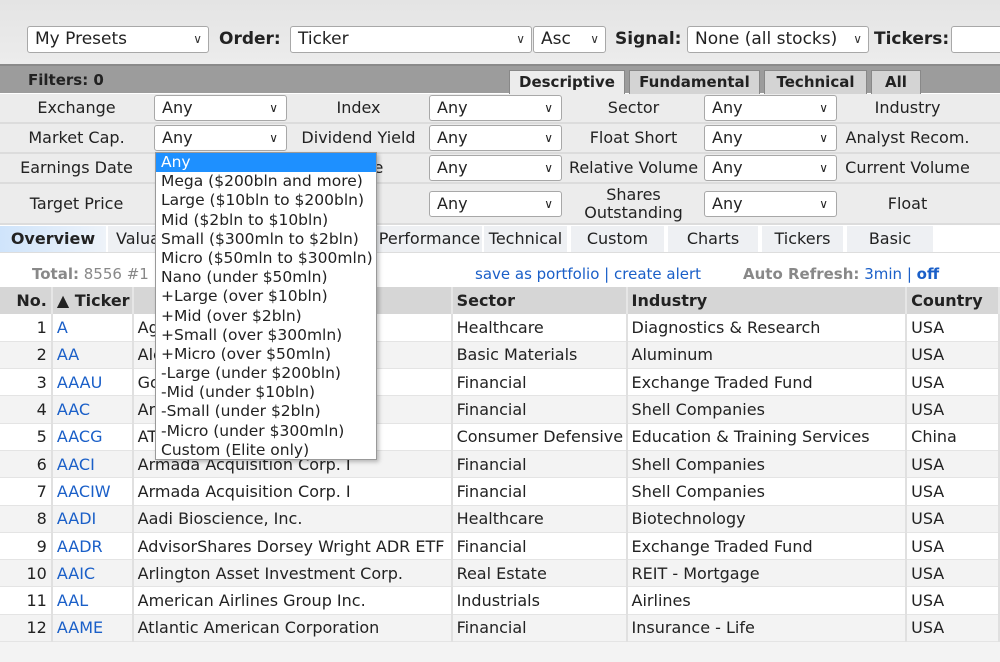 This screenshot has height=662, width=1000. Describe the element at coordinates (891, 239) in the screenshot. I see `view-tab-basic: Basic` at that location.